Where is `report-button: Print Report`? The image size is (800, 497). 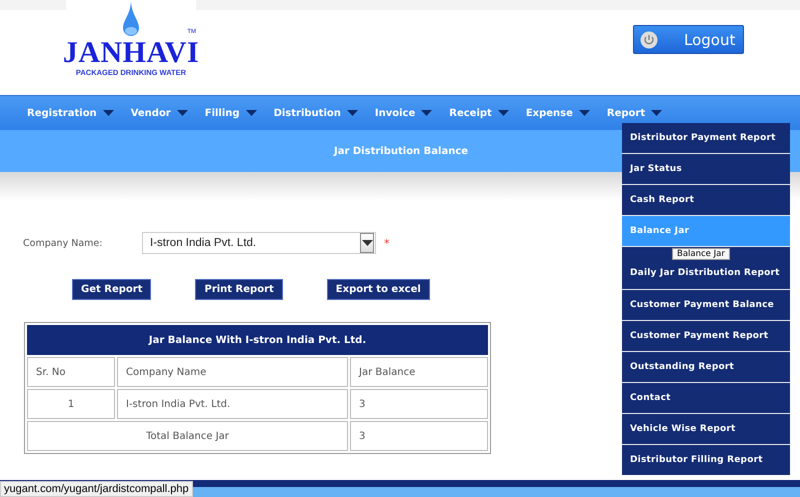 report-button: Print Report is located at coordinates (239, 289).